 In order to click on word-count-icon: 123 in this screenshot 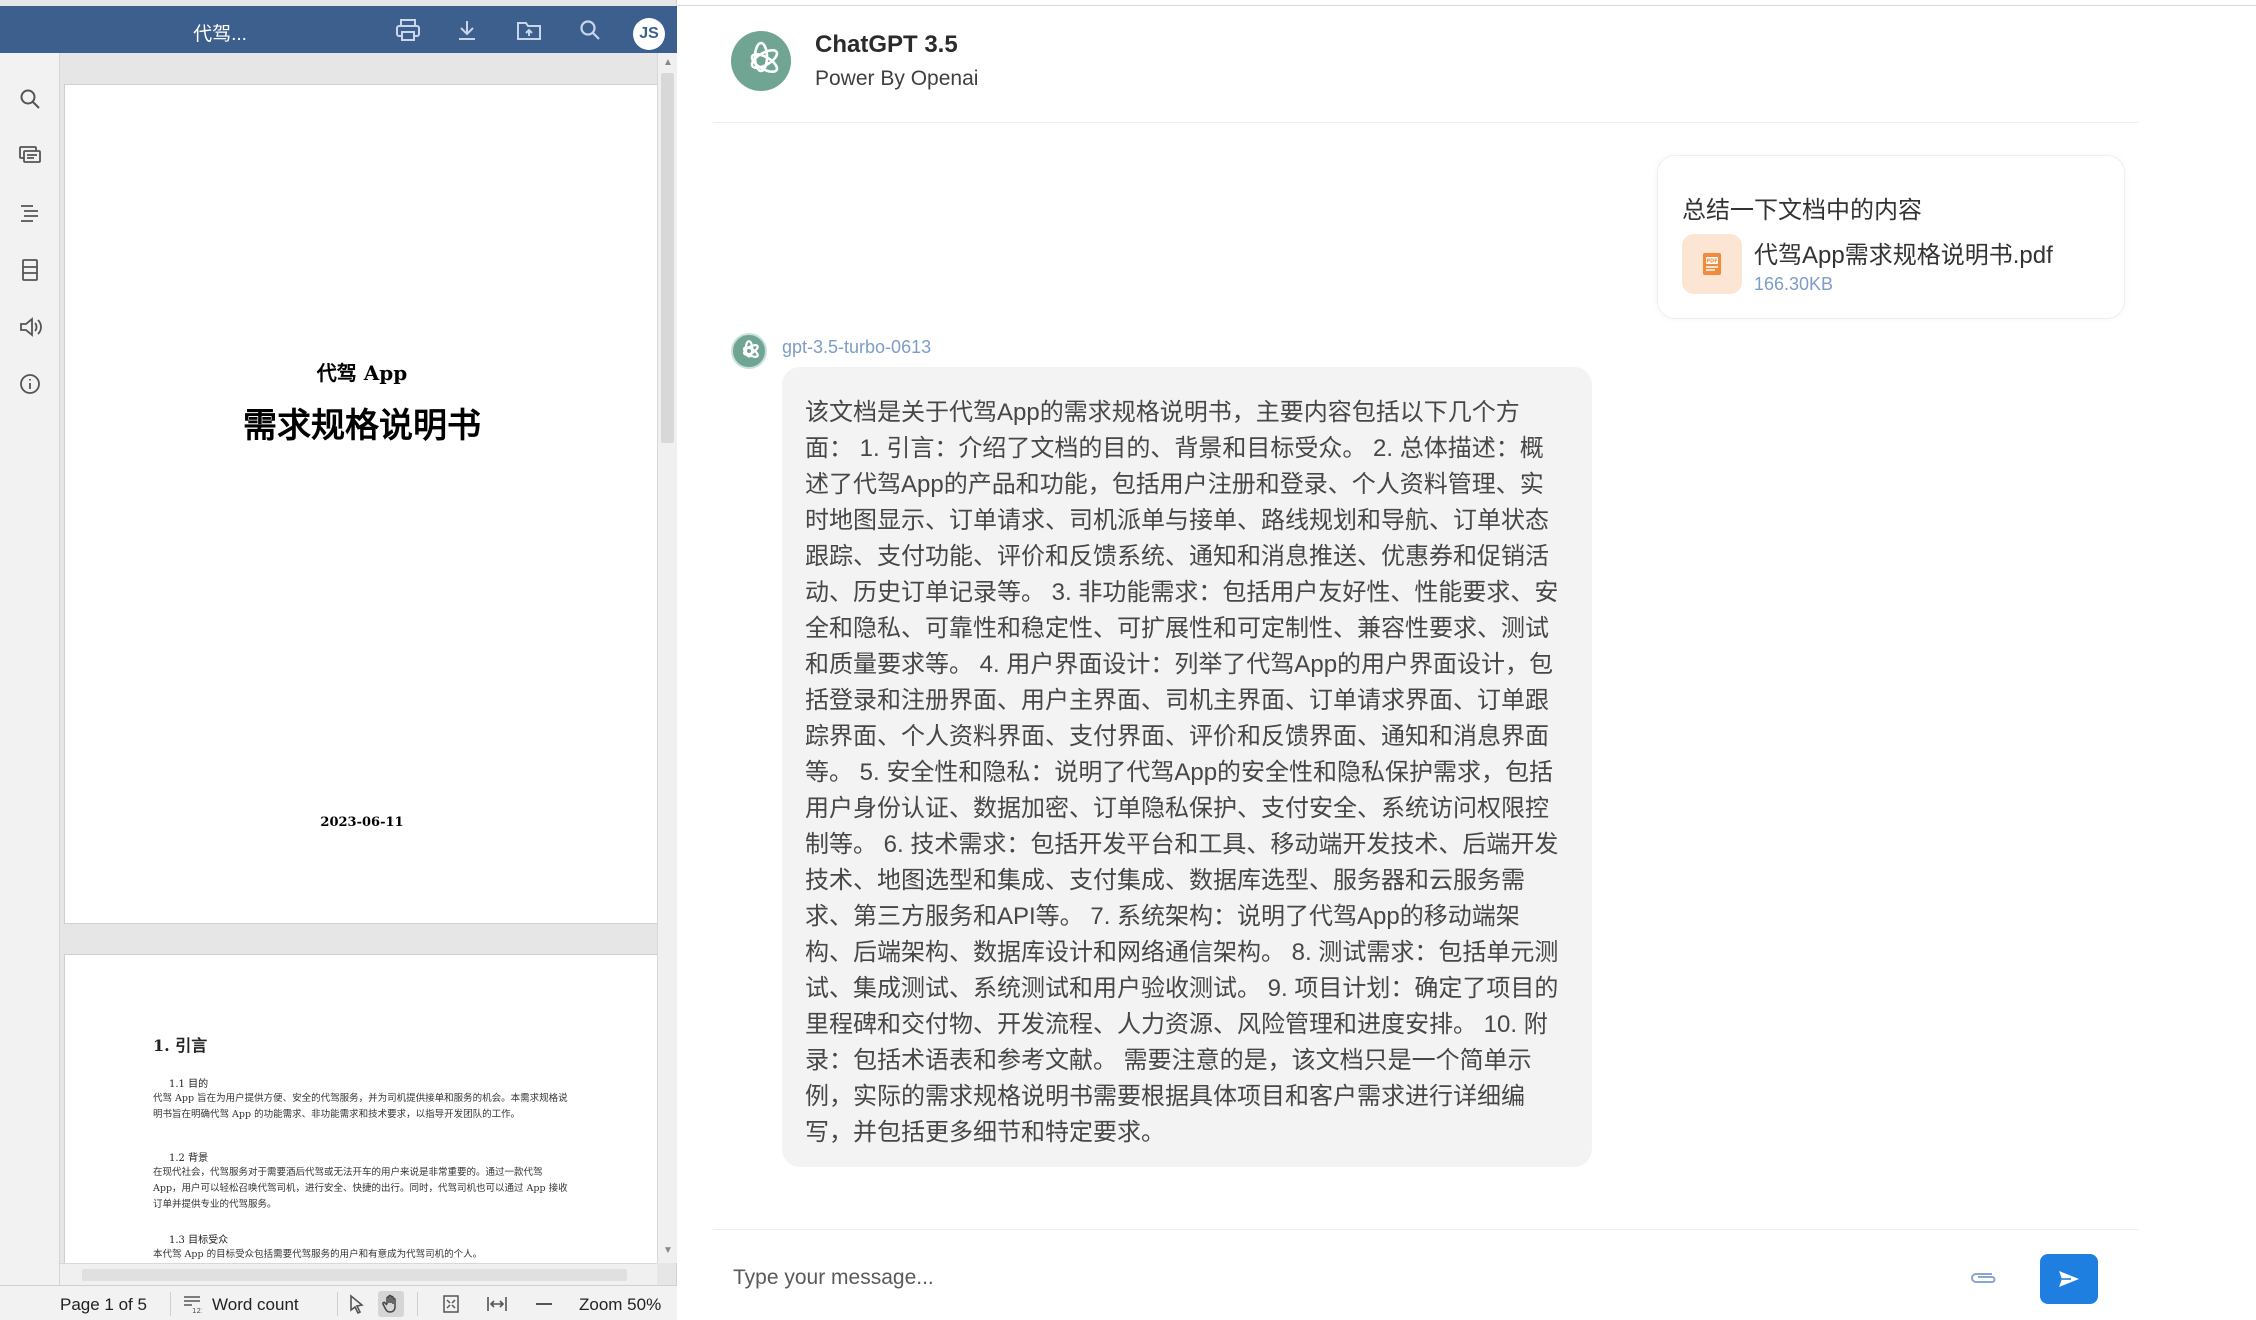, I will do `click(192, 1304)`.